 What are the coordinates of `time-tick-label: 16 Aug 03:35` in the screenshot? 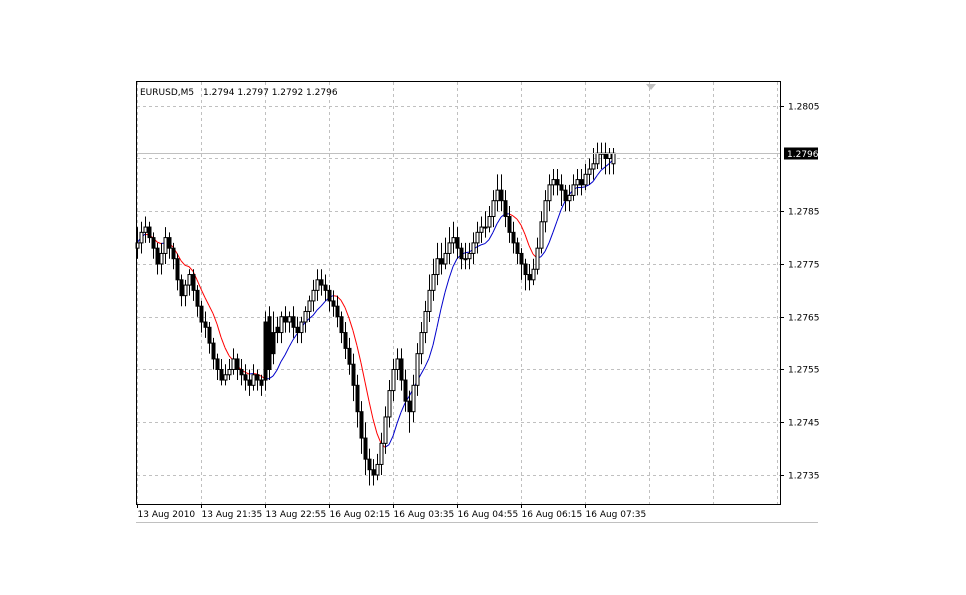 It's located at (424, 515).